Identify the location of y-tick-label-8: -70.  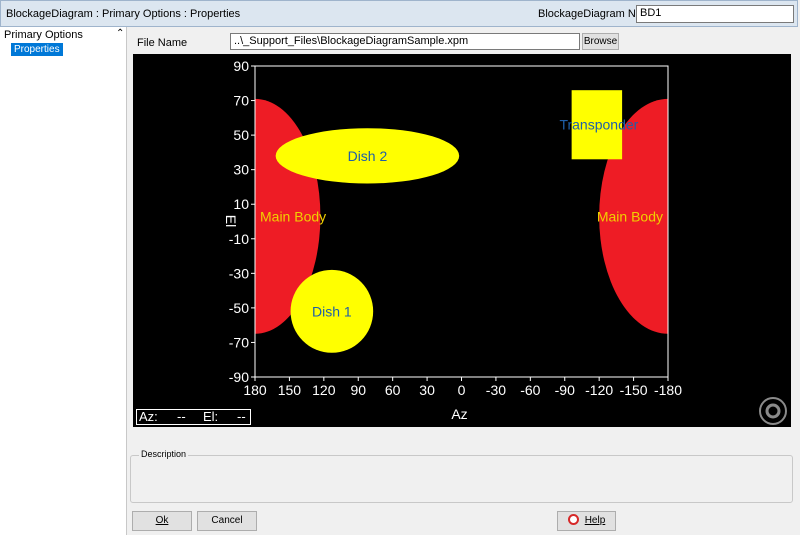
(239, 342).